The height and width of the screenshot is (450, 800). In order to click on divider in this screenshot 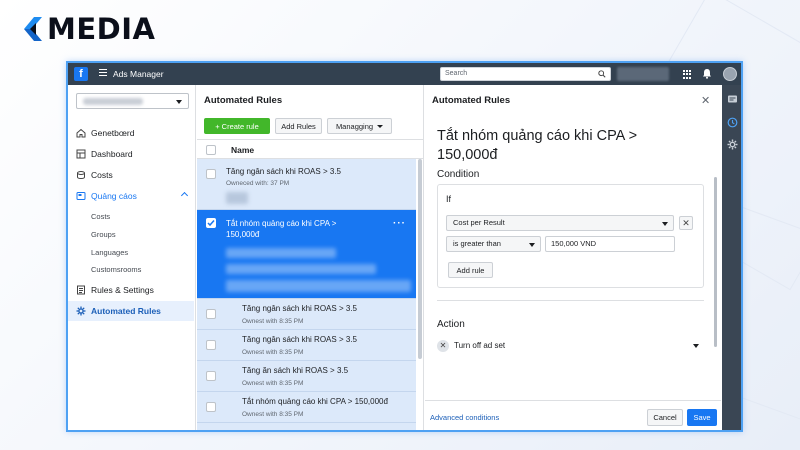, I will do `click(570, 300)`.